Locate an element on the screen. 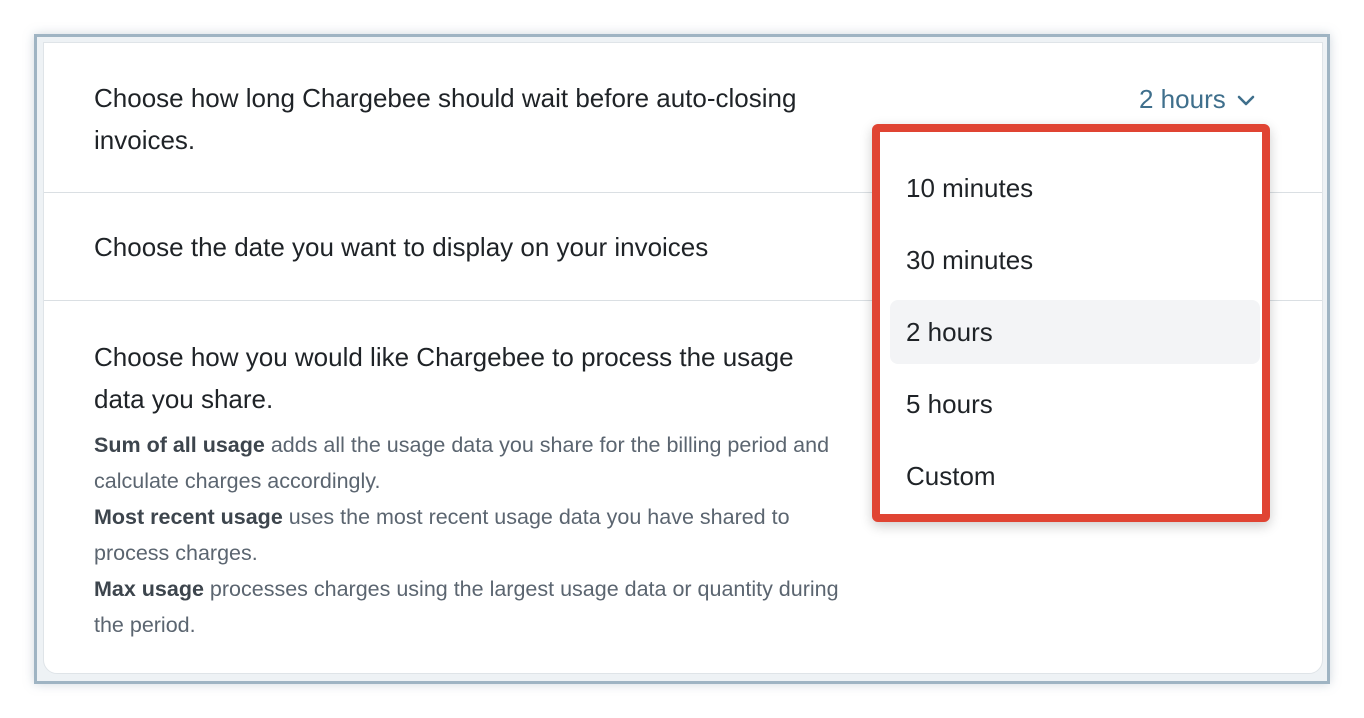 The width and height of the screenshot is (1364, 718). dropdown-option-custom: Custom is located at coordinates (1075, 476).